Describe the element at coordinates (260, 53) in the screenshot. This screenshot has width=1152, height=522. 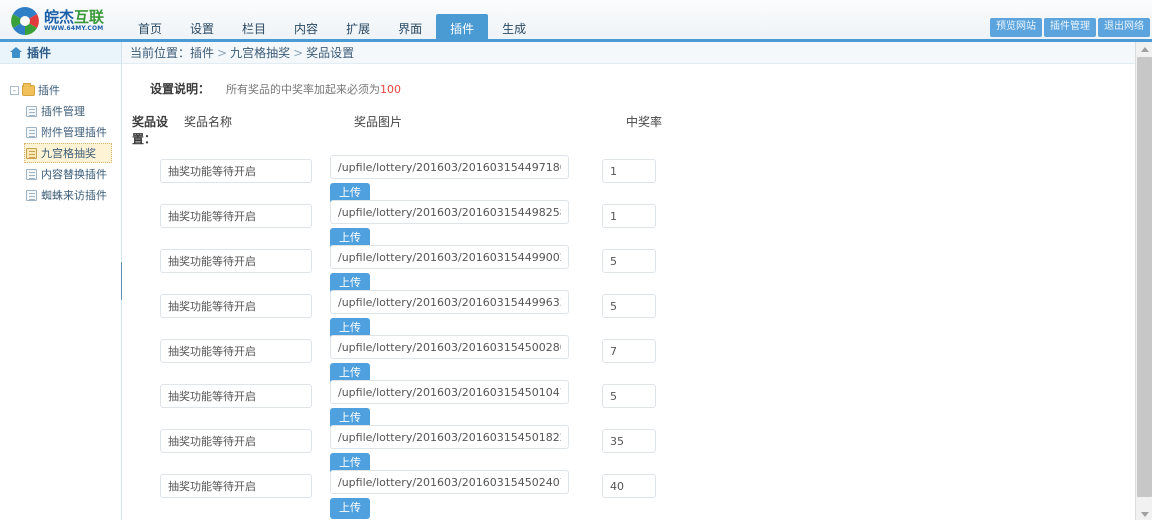
I see `breadcrumb-item-lottery: 九宫格抽奖` at that location.